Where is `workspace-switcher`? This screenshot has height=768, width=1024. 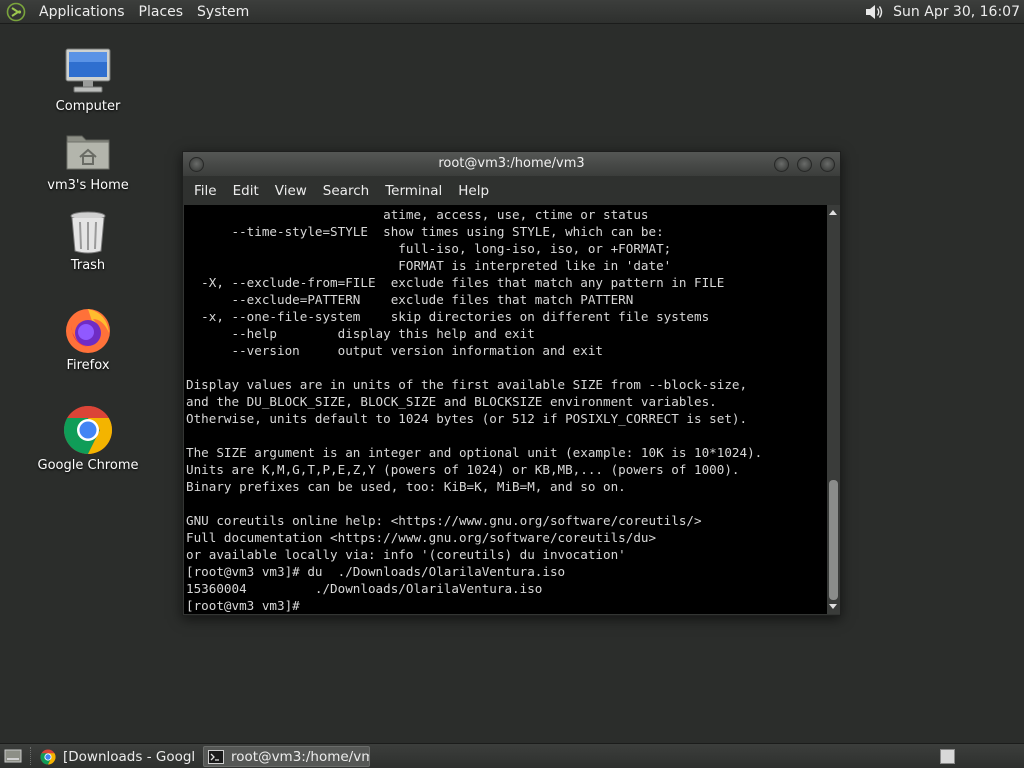
workspace-switcher is located at coordinates (947, 756).